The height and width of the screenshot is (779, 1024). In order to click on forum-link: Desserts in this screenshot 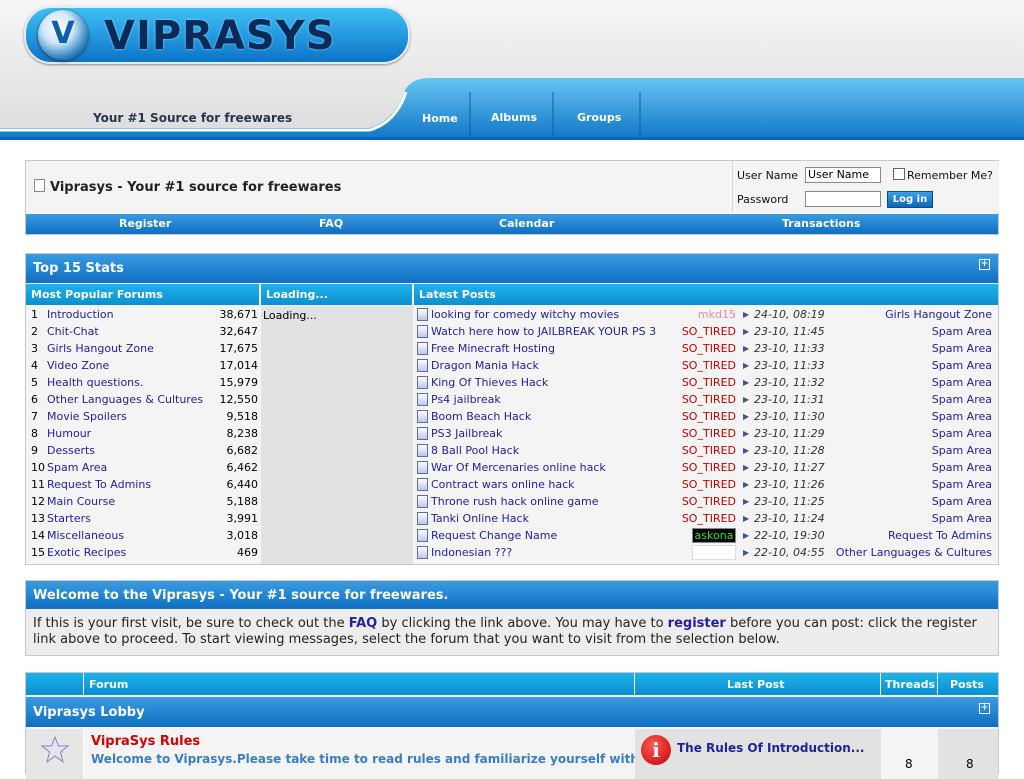, I will do `click(71, 450)`.